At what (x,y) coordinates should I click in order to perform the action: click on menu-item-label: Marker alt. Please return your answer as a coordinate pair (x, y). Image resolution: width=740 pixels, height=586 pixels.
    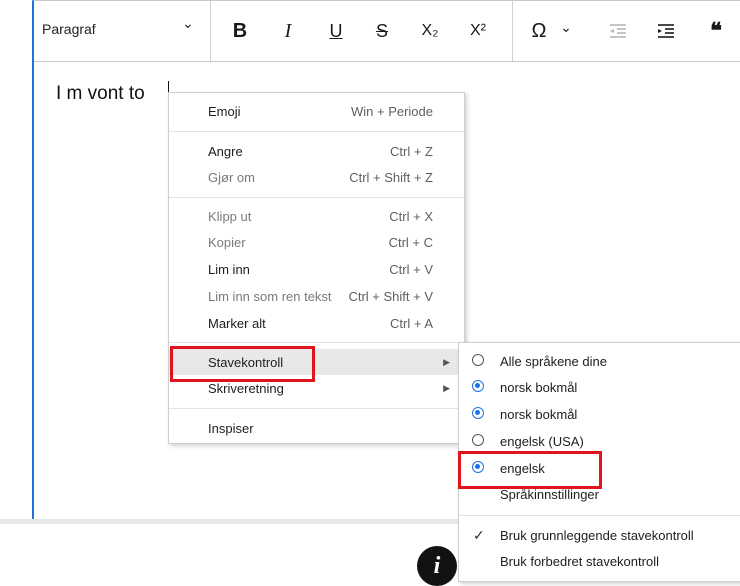
    Looking at the image, I should click on (237, 323).